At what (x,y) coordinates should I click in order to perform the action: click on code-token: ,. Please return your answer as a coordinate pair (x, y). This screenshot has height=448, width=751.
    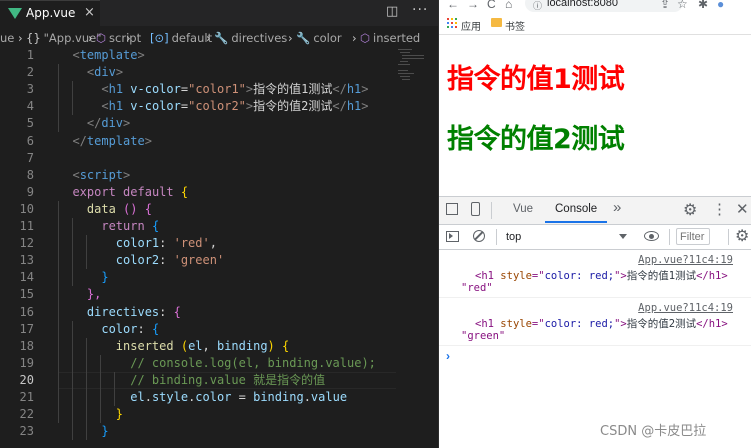
    Looking at the image, I should click on (213, 243).